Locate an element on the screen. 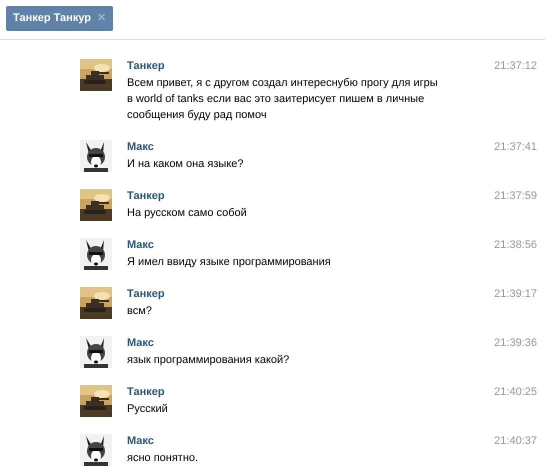  message-time: 21:37:41 is located at coordinates (515, 147).